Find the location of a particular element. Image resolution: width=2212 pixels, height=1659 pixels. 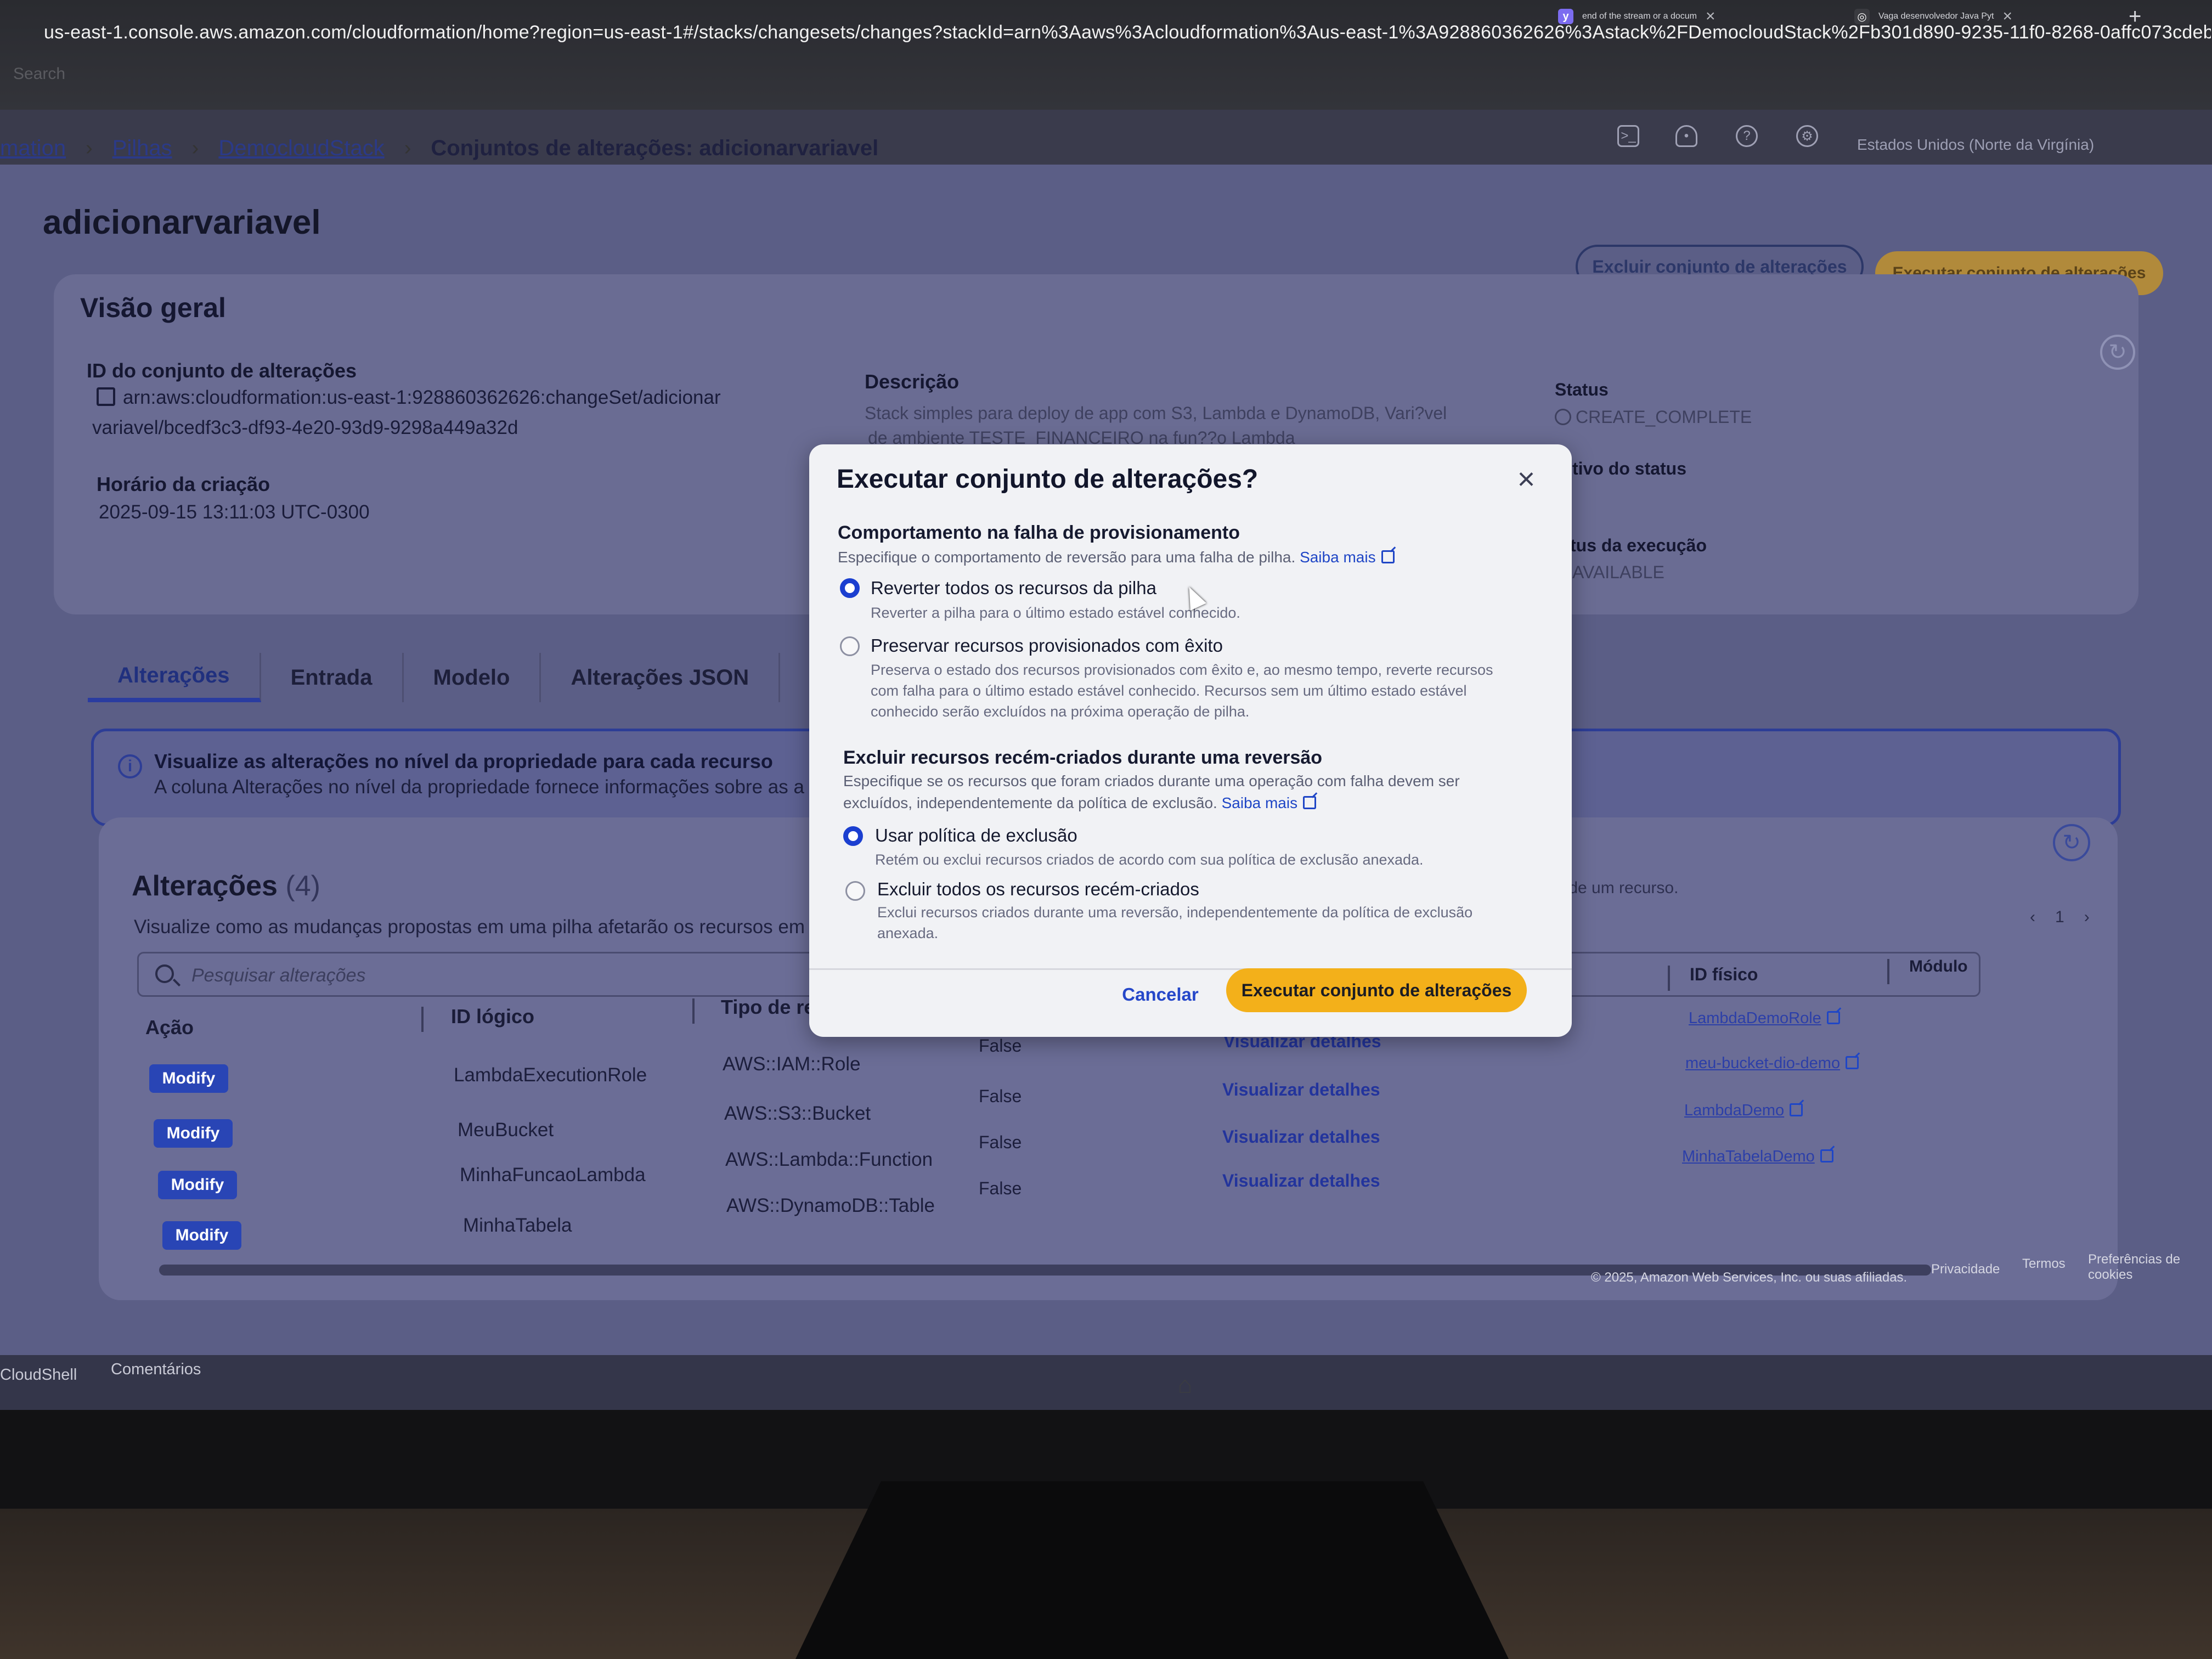

delete-all-new-radio is located at coordinates (855, 891).